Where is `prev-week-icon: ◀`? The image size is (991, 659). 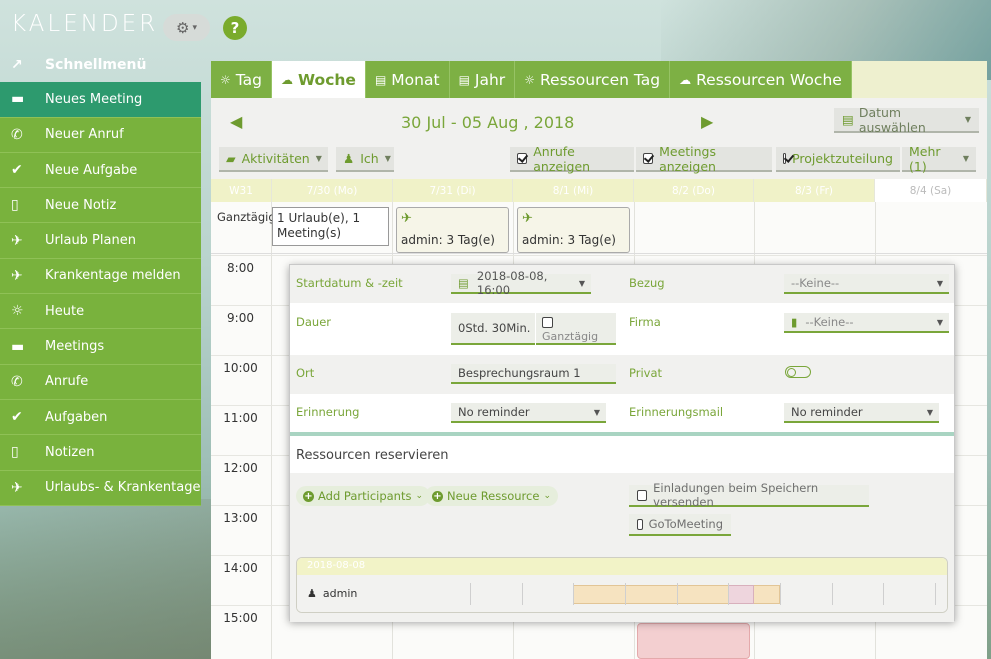 prev-week-icon: ◀ is located at coordinates (236, 121).